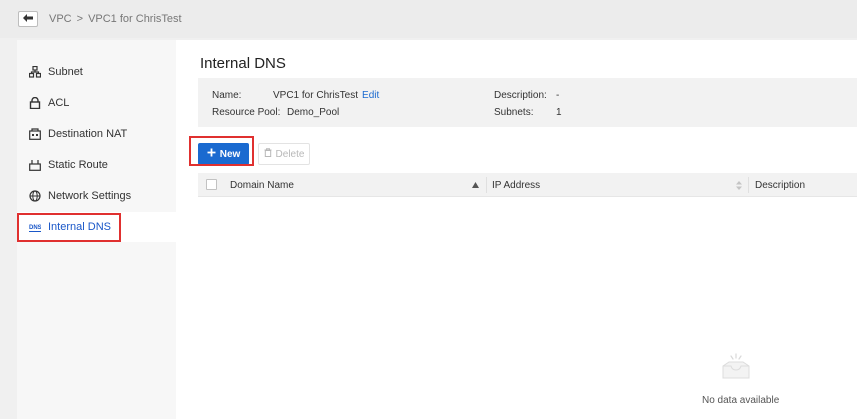 Image resolution: width=857 pixels, height=419 pixels. What do you see at coordinates (246, 112) in the screenshot?
I see `resource-pool-label: Resource Pool:` at bounding box center [246, 112].